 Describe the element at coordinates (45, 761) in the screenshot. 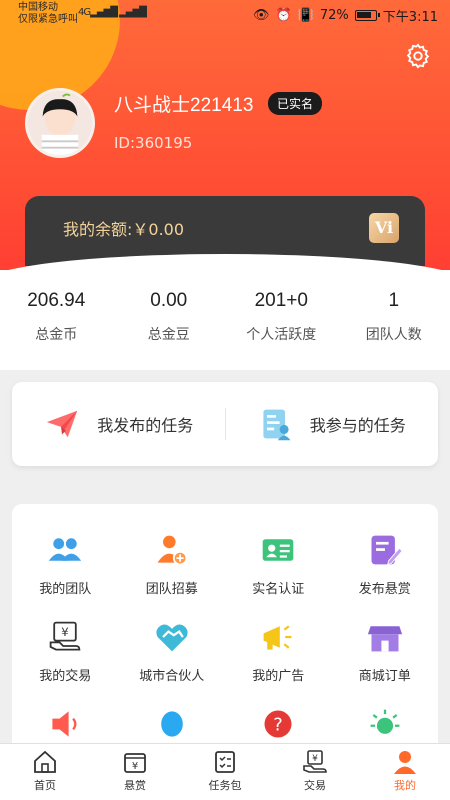

I see `home-icon` at that location.